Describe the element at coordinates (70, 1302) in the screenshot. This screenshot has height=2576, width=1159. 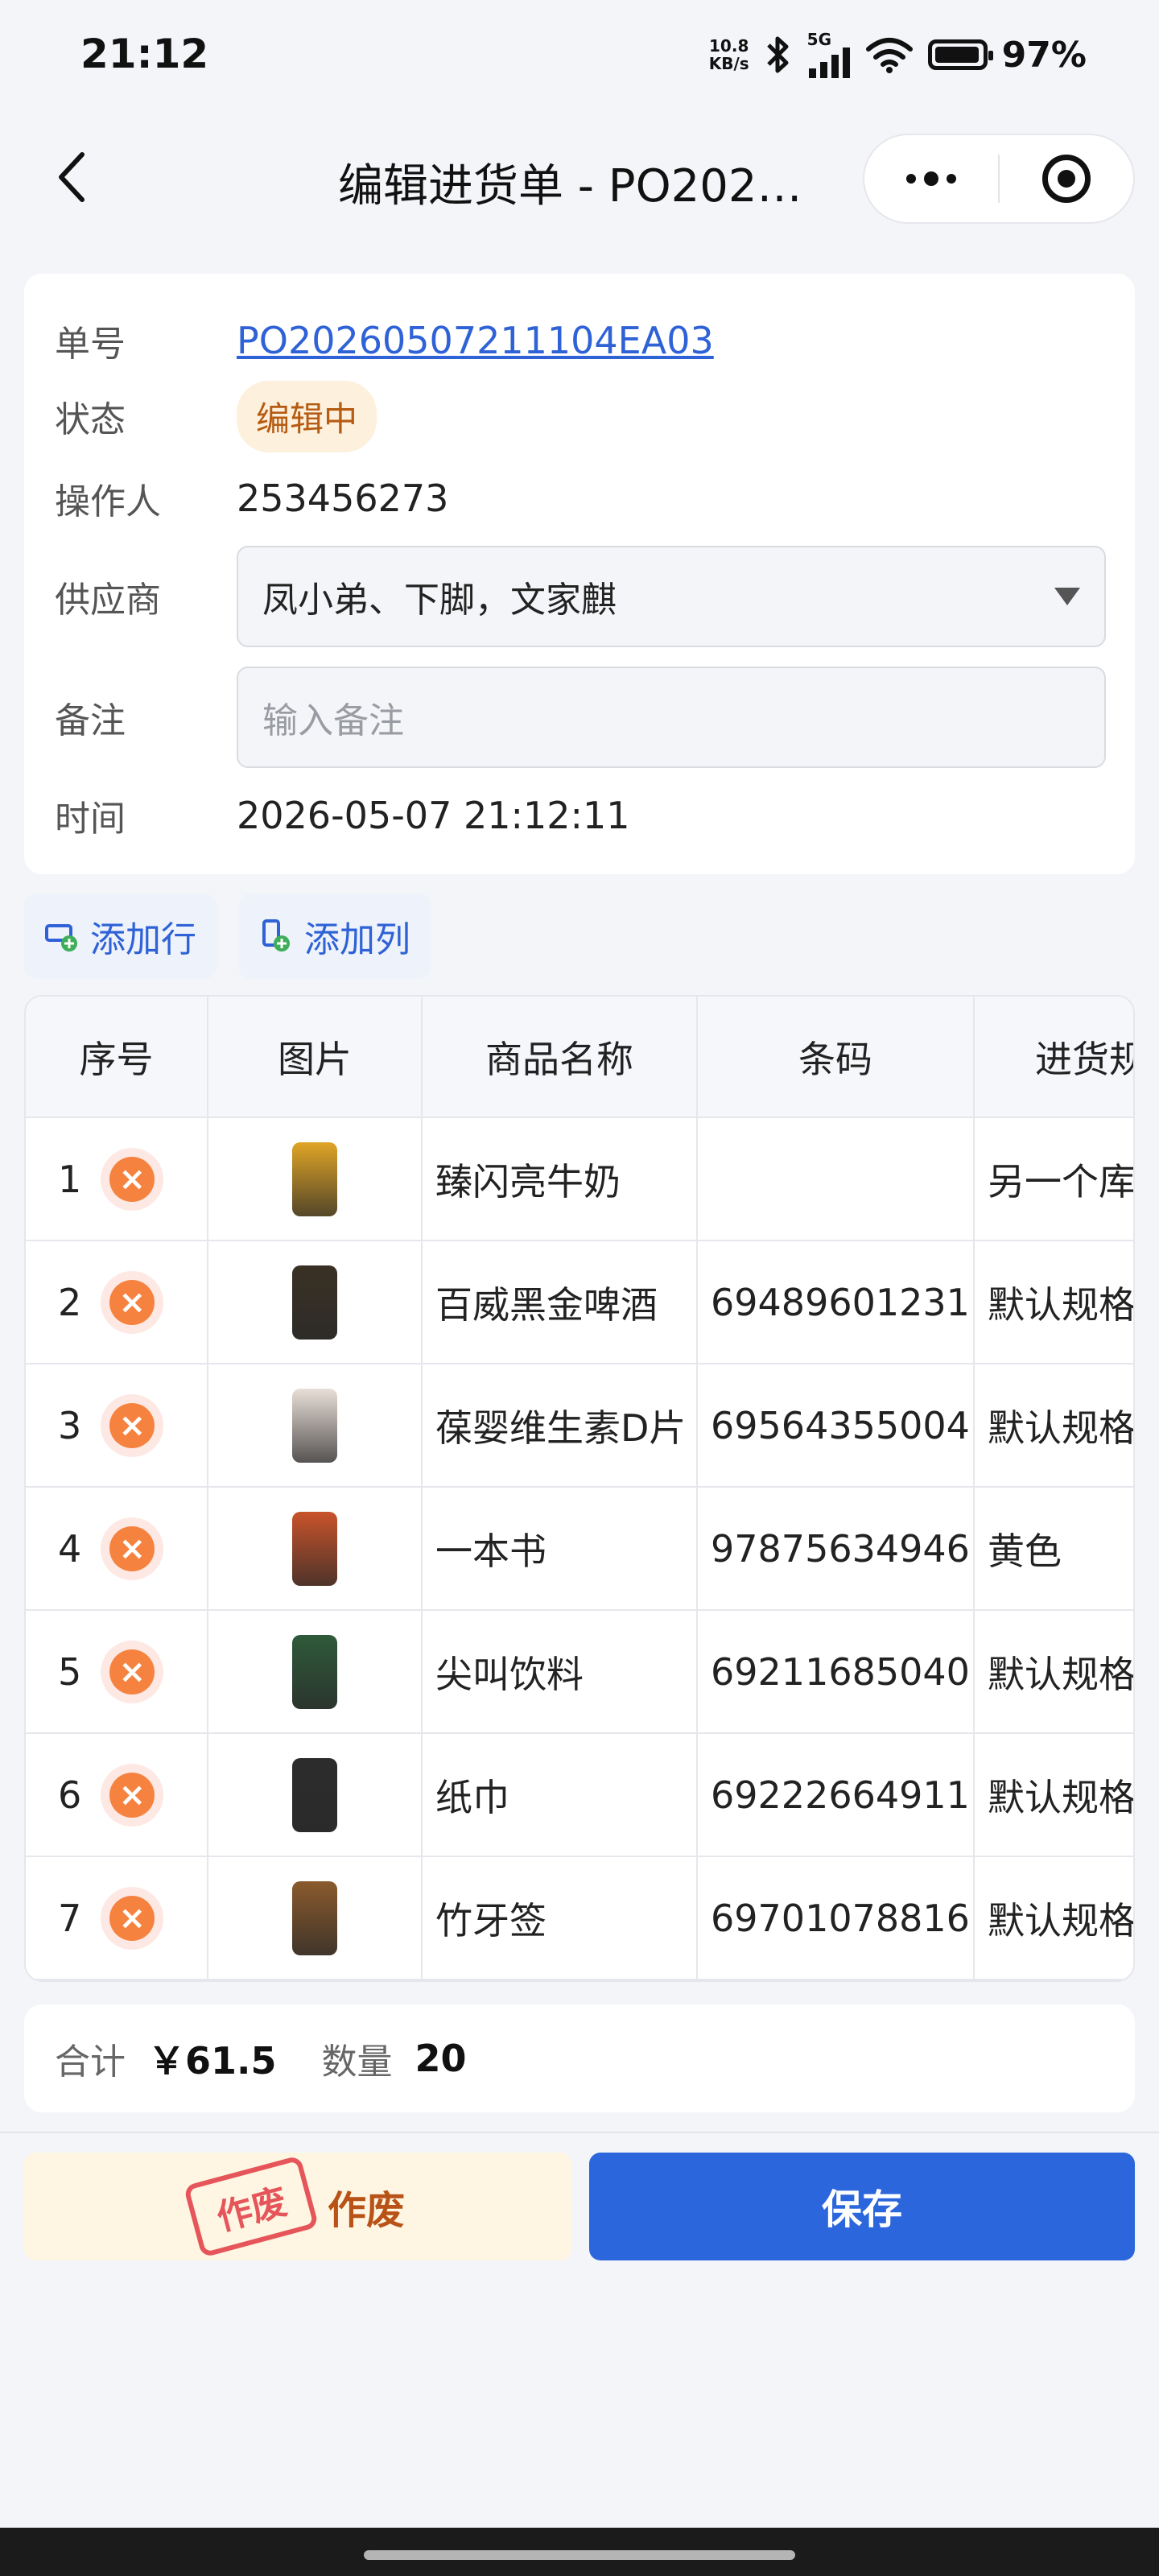
I see `row-index: 2` at that location.